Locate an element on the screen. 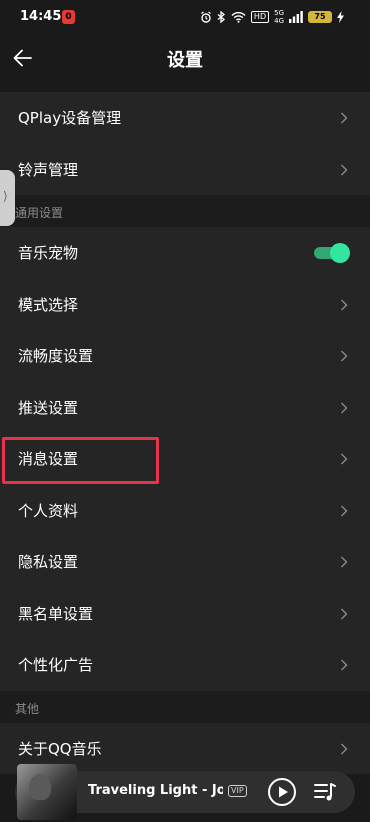 Image resolution: width=370 pixels, height=822 pixels. section-label: 通用设置 is located at coordinates (39, 213).